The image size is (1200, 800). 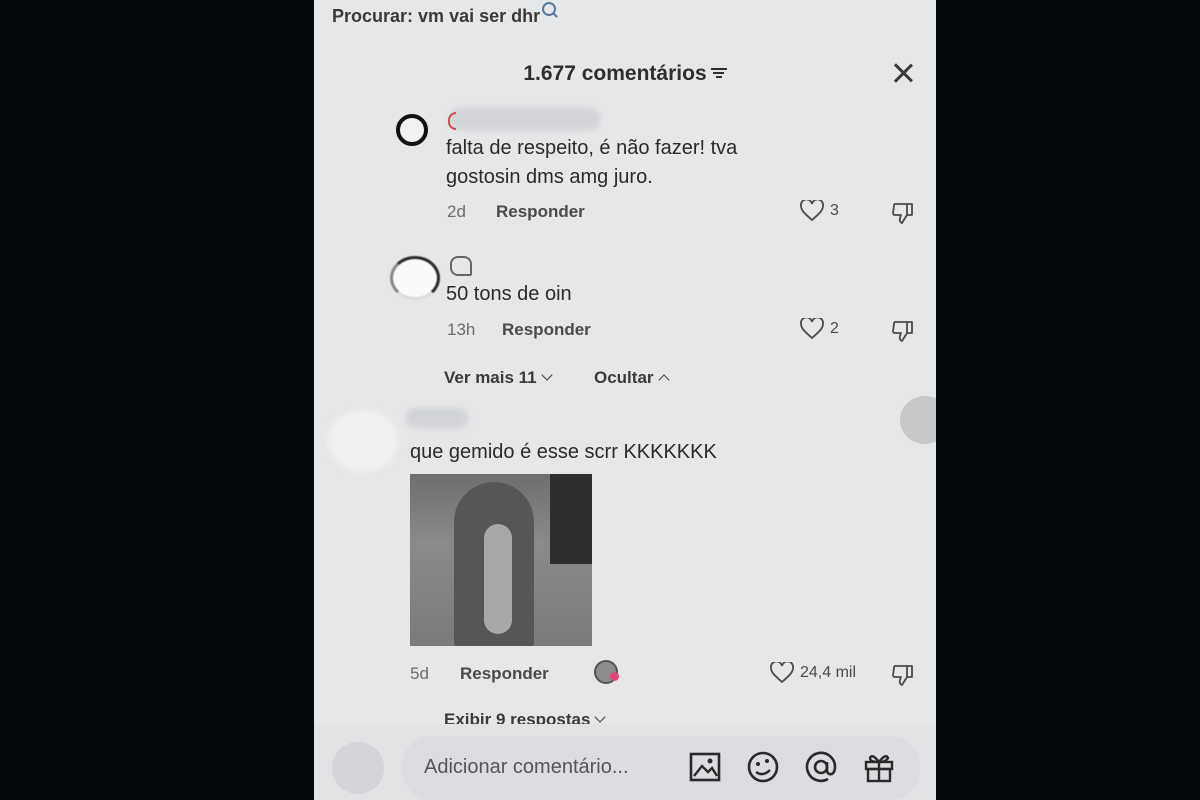 I want to click on comment-image, so click(x=501, y=560).